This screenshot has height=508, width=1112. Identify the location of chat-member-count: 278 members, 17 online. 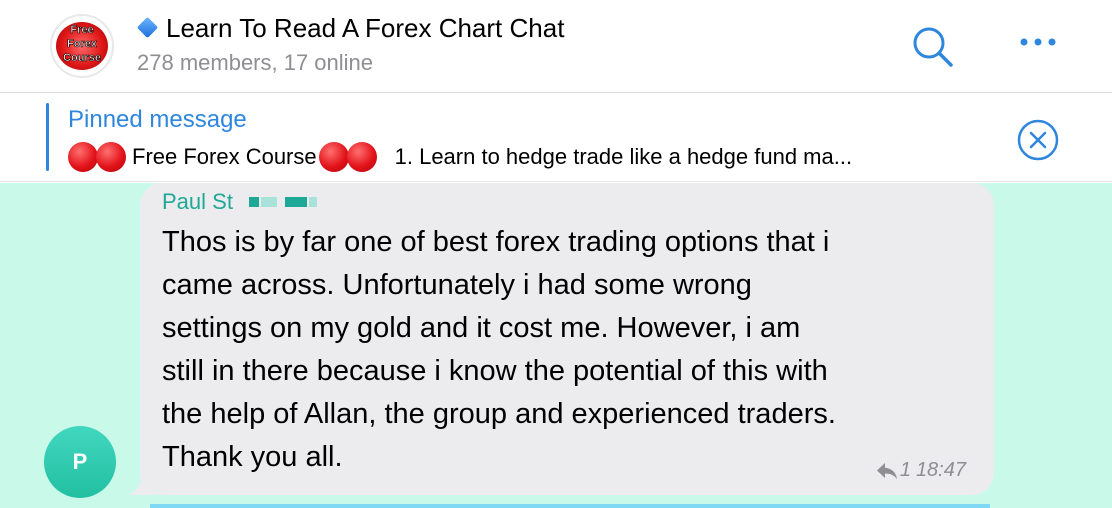
(255, 62).